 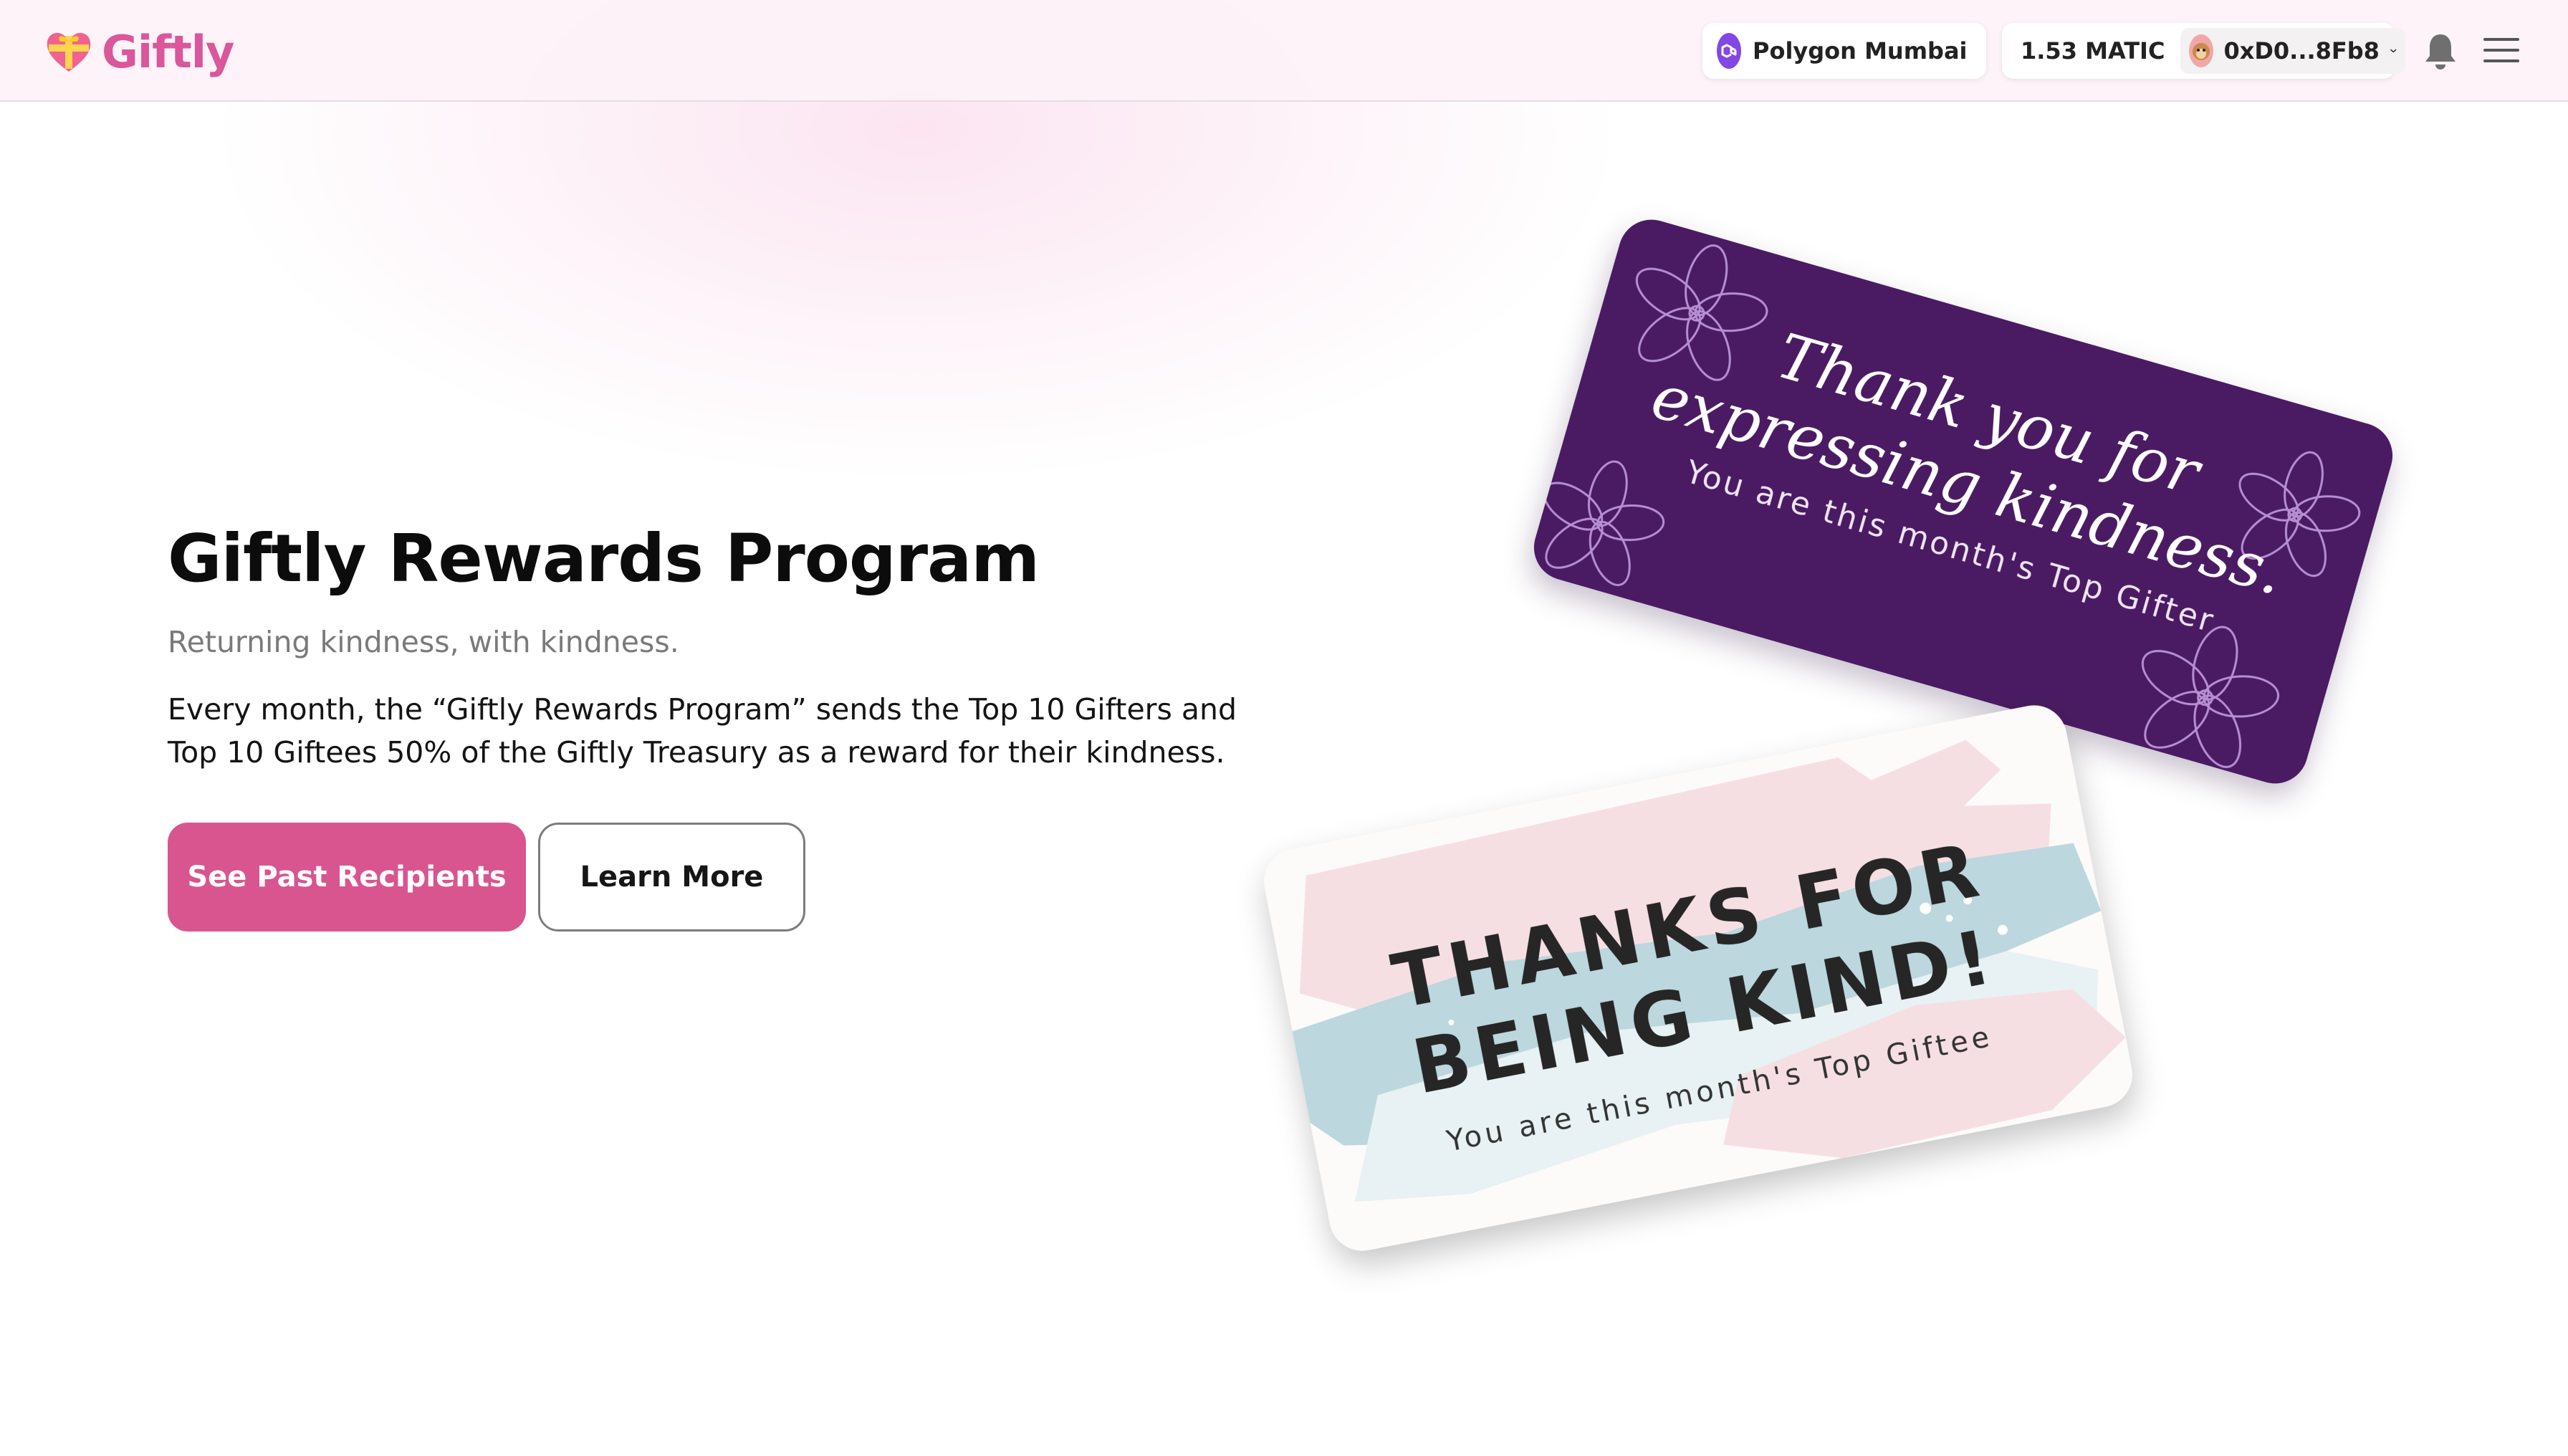 What do you see at coordinates (1860, 50) in the screenshot?
I see `network-label: Polygon Mumbai` at bounding box center [1860, 50].